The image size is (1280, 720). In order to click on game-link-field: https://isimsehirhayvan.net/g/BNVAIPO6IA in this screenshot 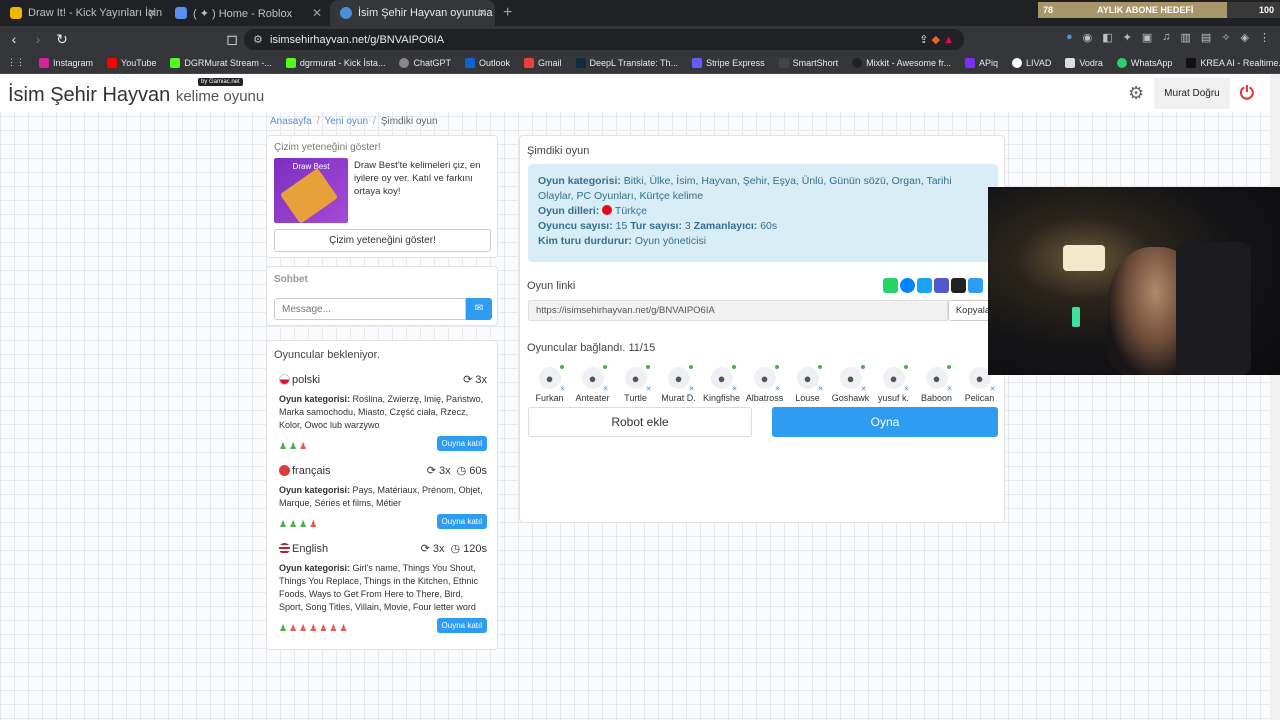, I will do `click(738, 310)`.